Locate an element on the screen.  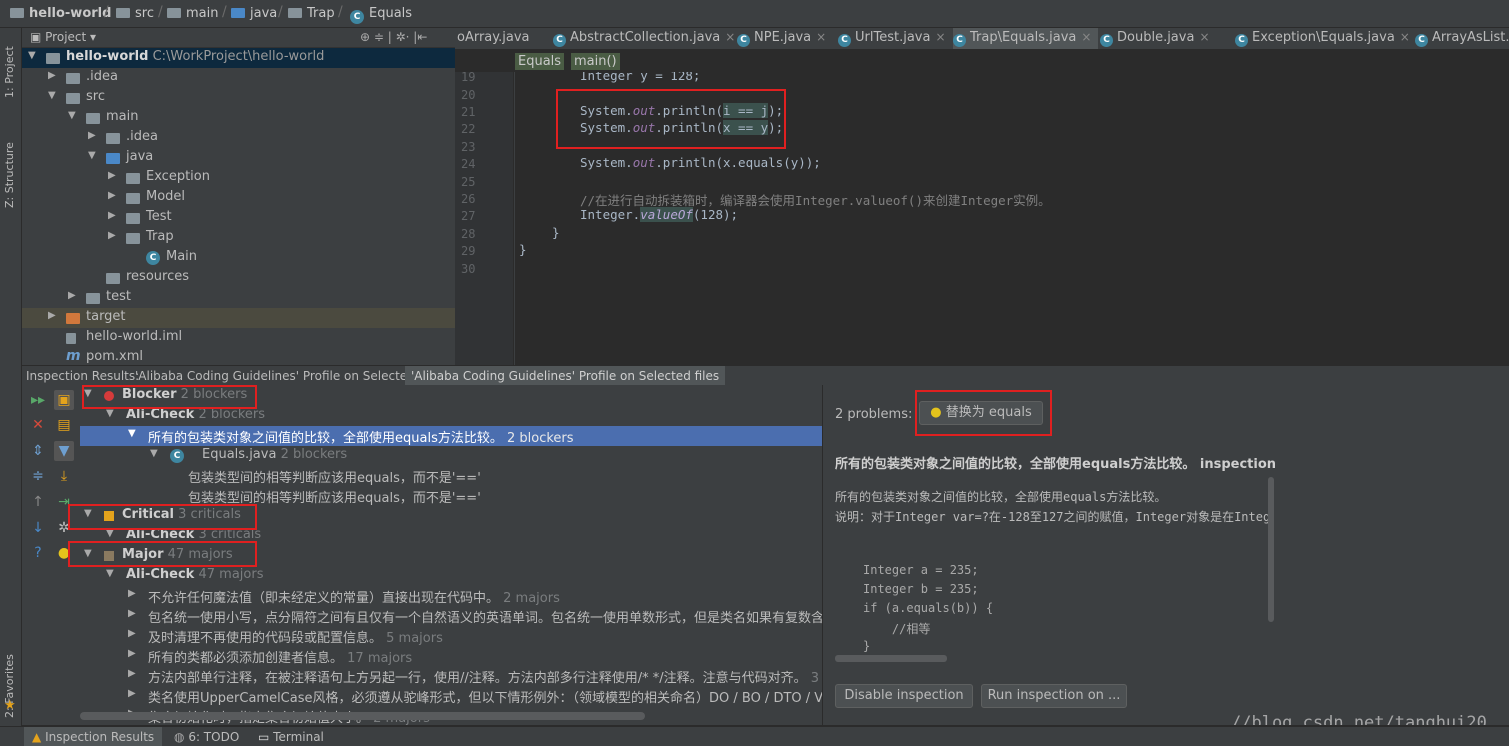
expand-all-icon: ⇕ is located at coordinates (38, 451).